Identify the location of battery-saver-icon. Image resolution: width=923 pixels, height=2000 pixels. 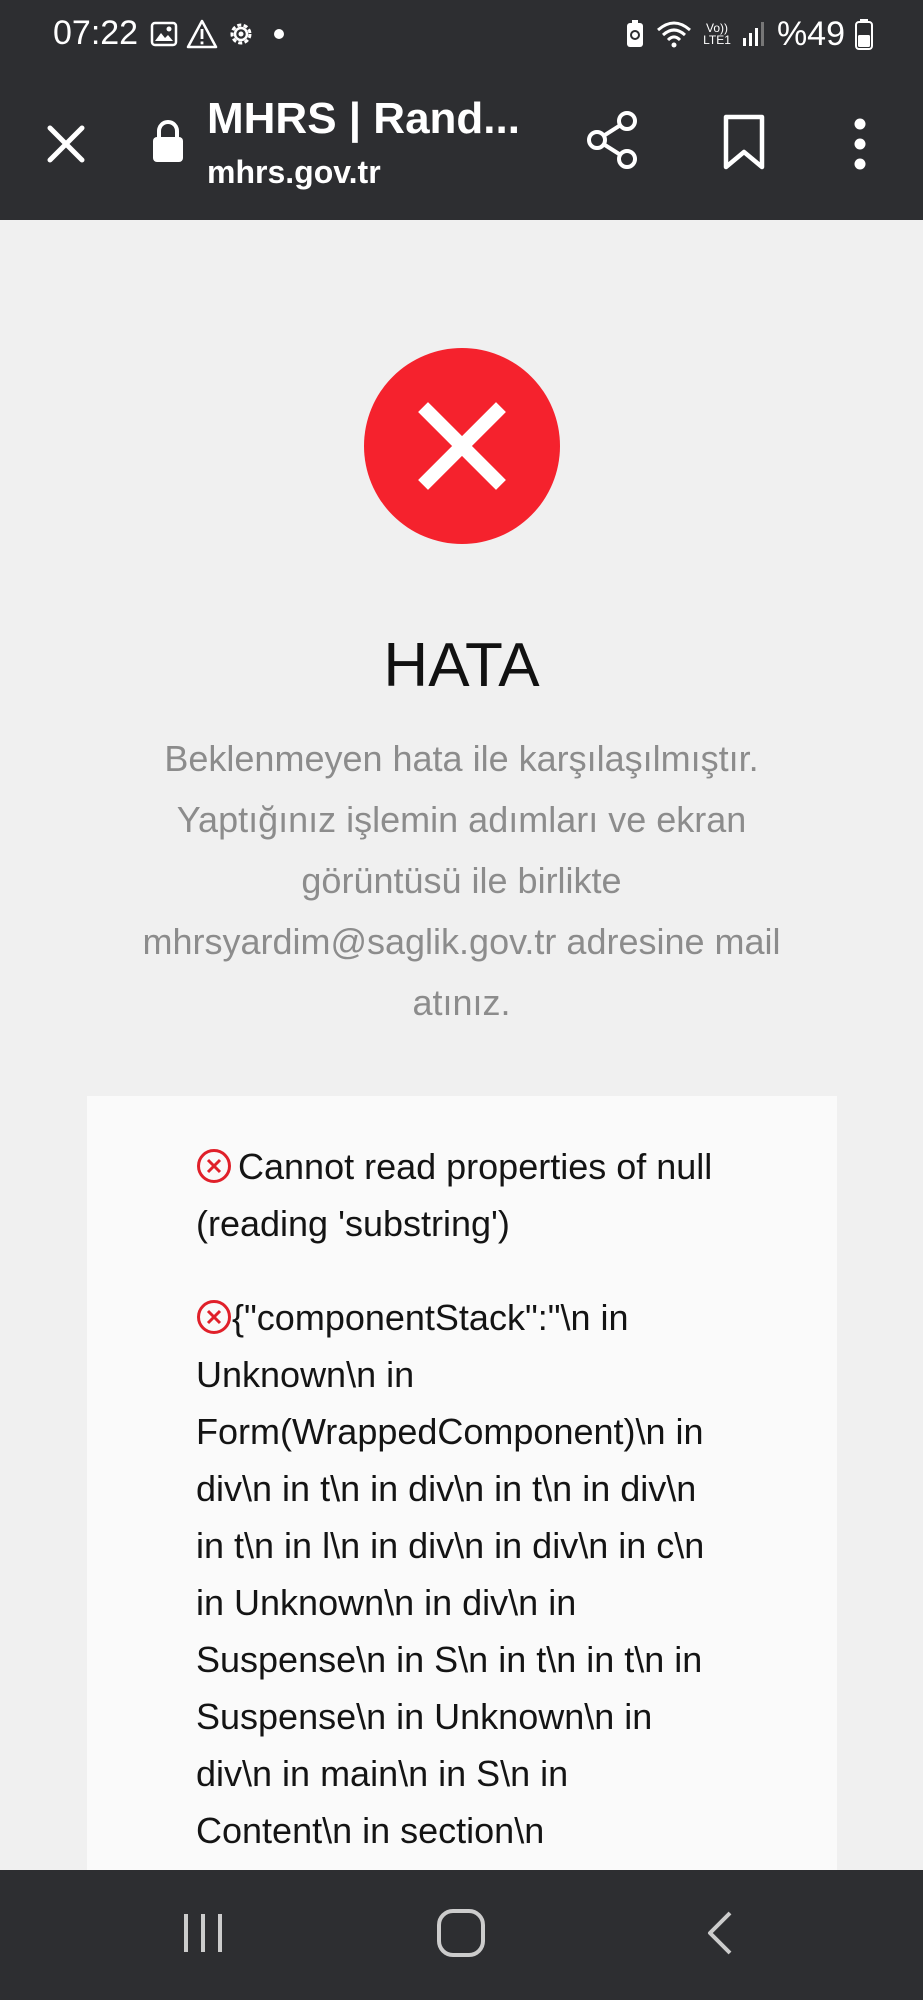
(635, 33).